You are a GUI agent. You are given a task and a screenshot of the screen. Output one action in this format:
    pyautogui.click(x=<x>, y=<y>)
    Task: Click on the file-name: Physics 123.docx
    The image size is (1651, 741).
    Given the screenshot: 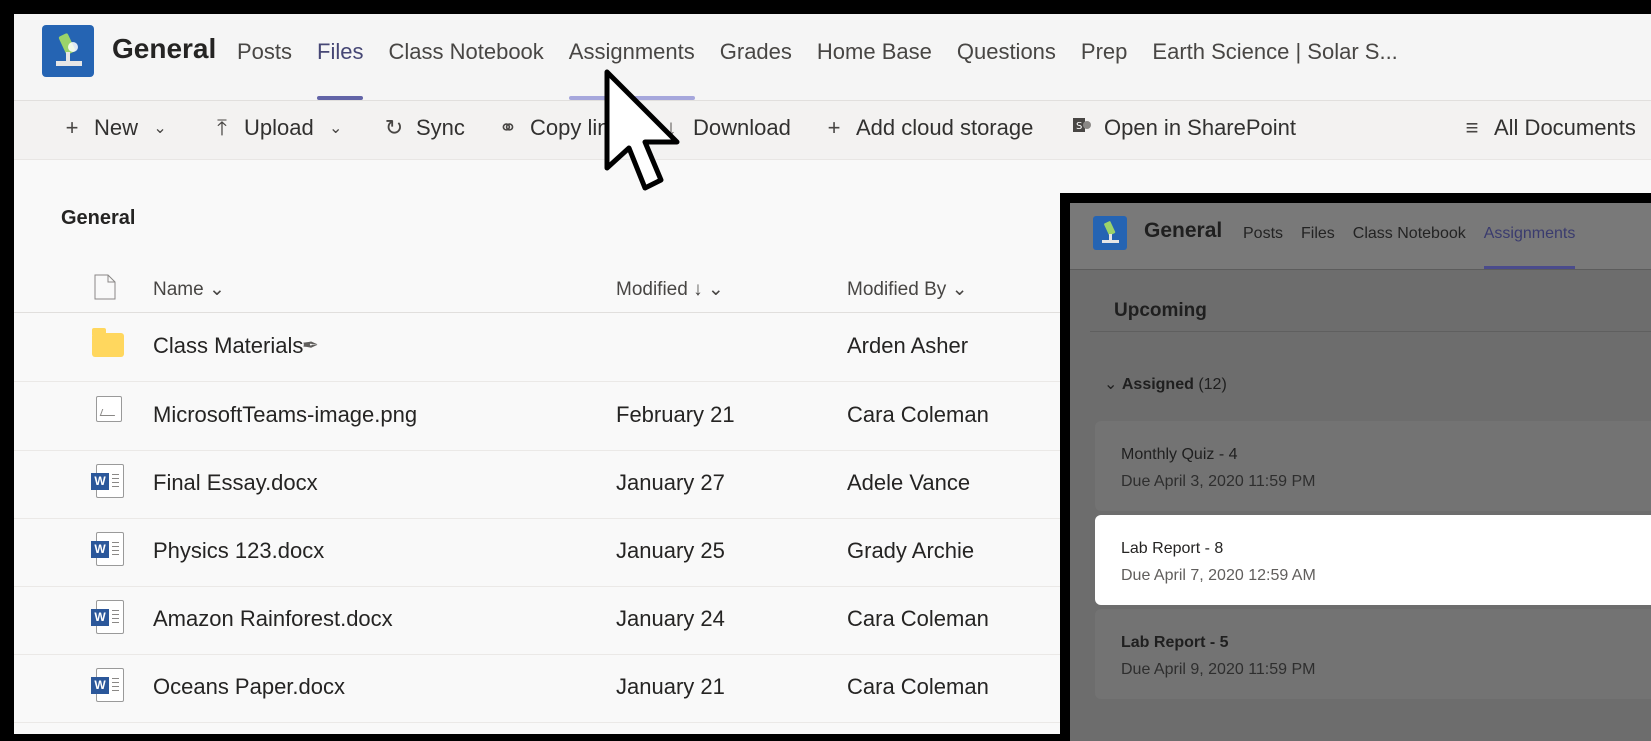 What is the action you would take?
    pyautogui.click(x=238, y=551)
    